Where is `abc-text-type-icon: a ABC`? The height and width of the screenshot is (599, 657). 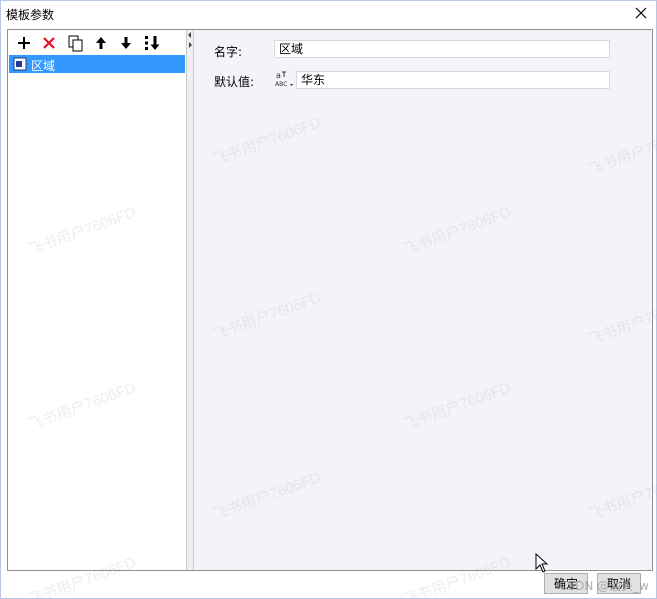
abc-text-type-icon: a ABC is located at coordinates (284, 79).